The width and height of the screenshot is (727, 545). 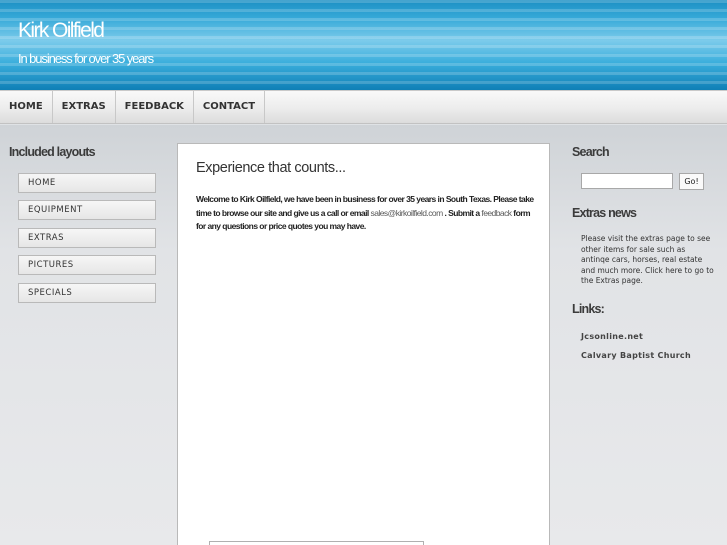 I want to click on site-title: Kirk Oilfield, so click(x=61, y=31).